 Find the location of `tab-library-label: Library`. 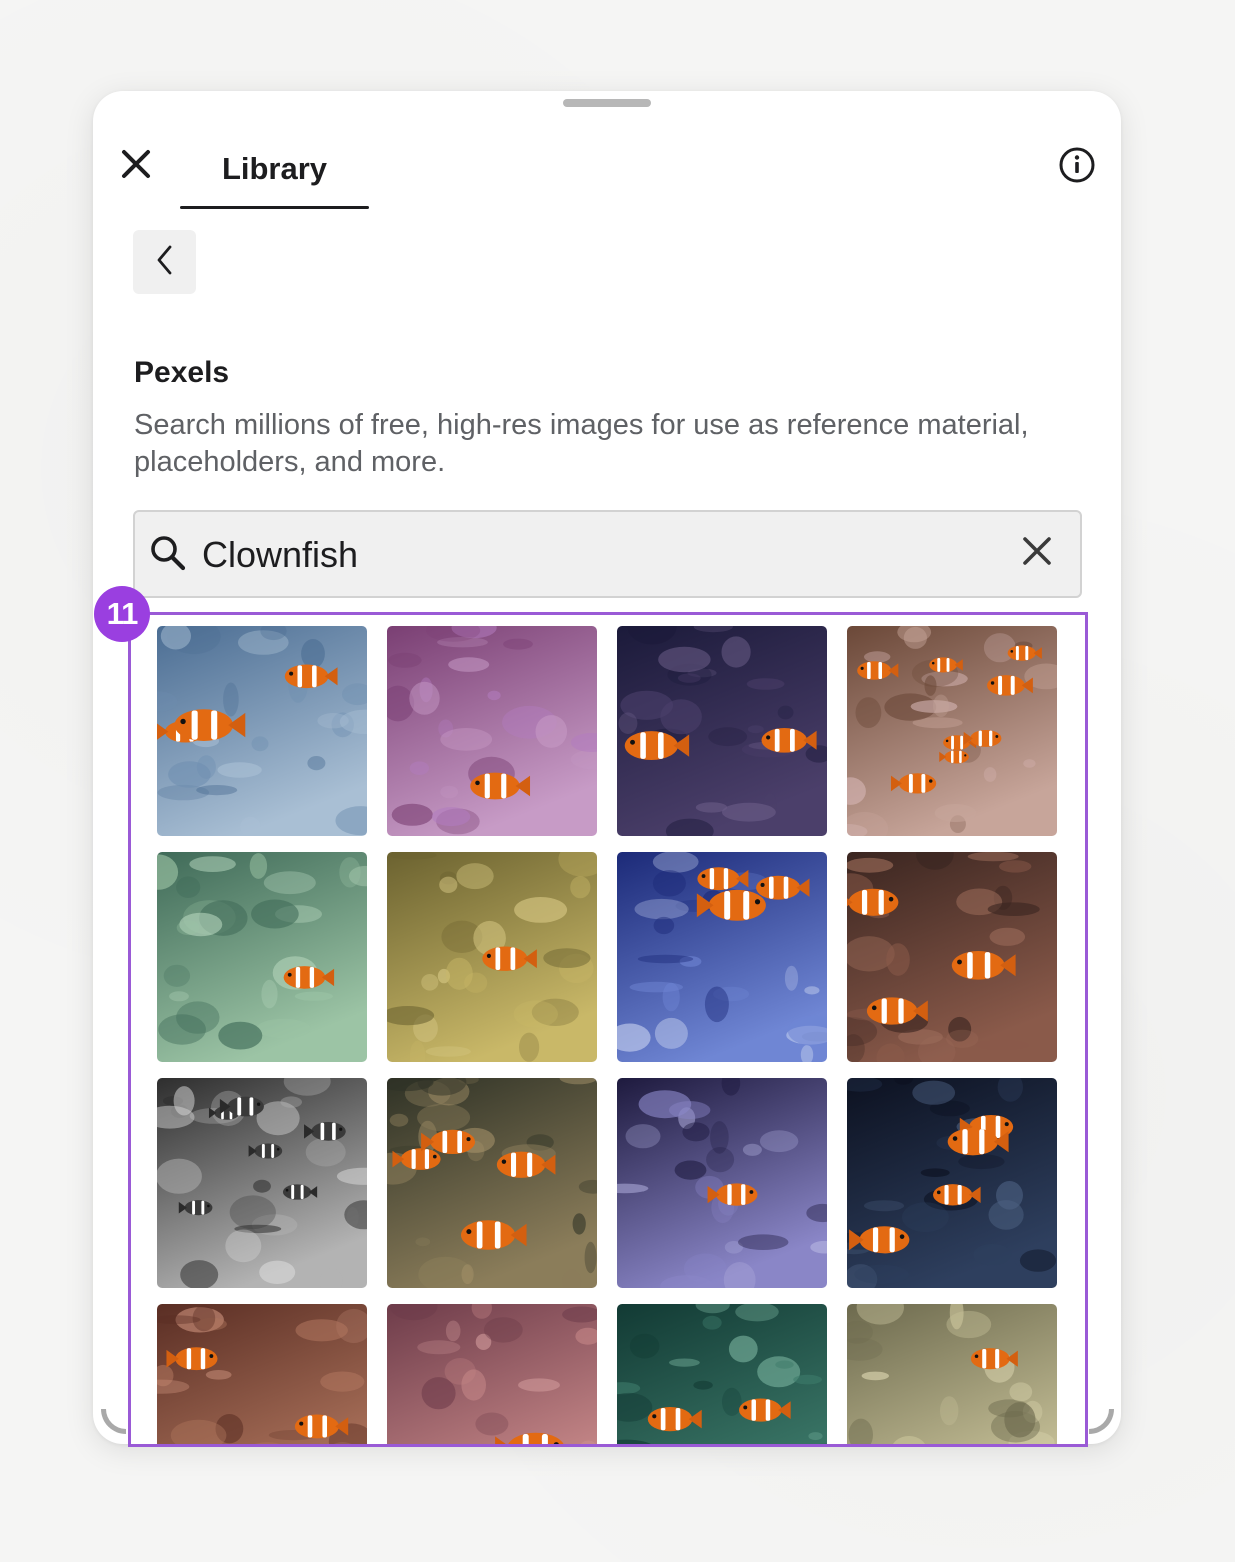

tab-library-label: Library is located at coordinates (274, 168).